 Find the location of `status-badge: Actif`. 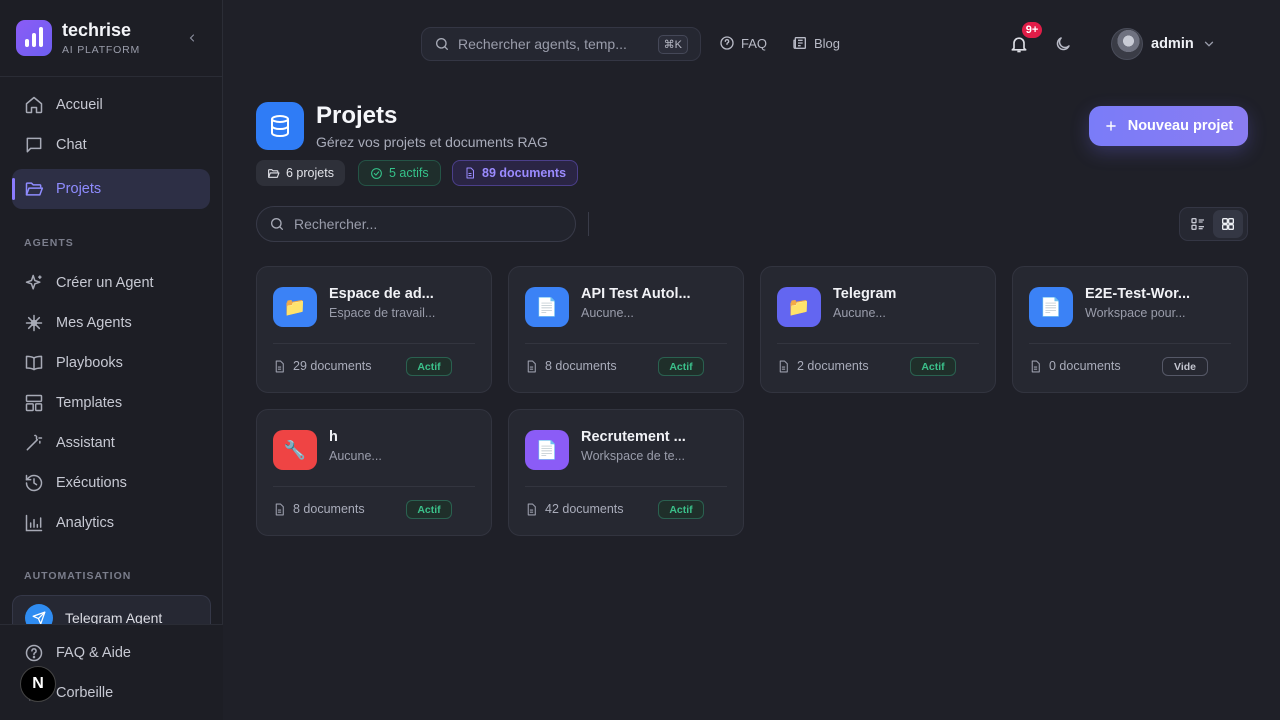

status-badge: Actif is located at coordinates (429, 366).